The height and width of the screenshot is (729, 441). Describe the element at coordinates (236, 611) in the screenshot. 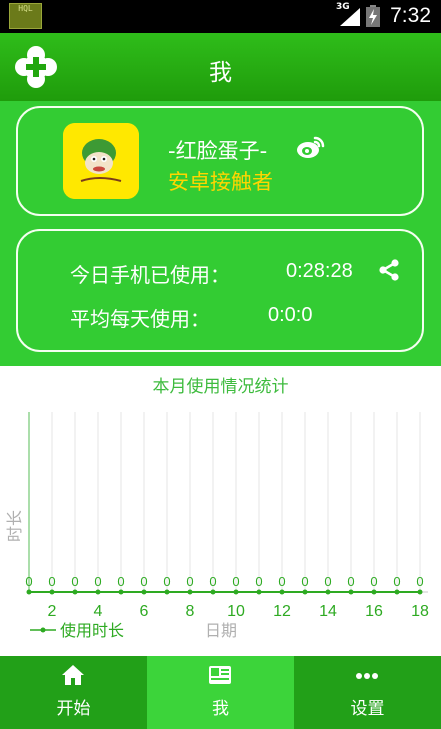

I see `x-tick-label: 10` at that location.